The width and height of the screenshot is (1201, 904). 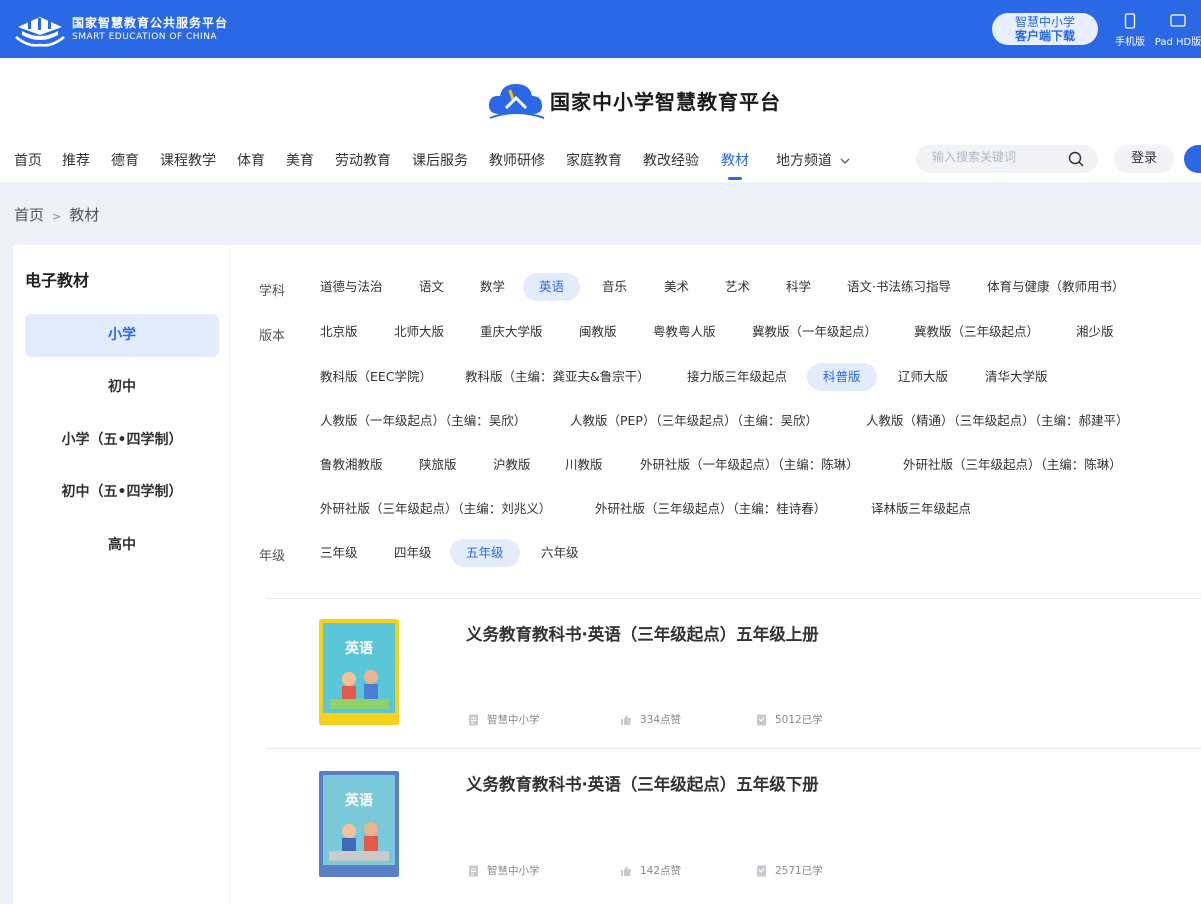 I want to click on edition-chip: 外研社版（三年级起点）（主编：陈琳）, so click(x=1012, y=465).